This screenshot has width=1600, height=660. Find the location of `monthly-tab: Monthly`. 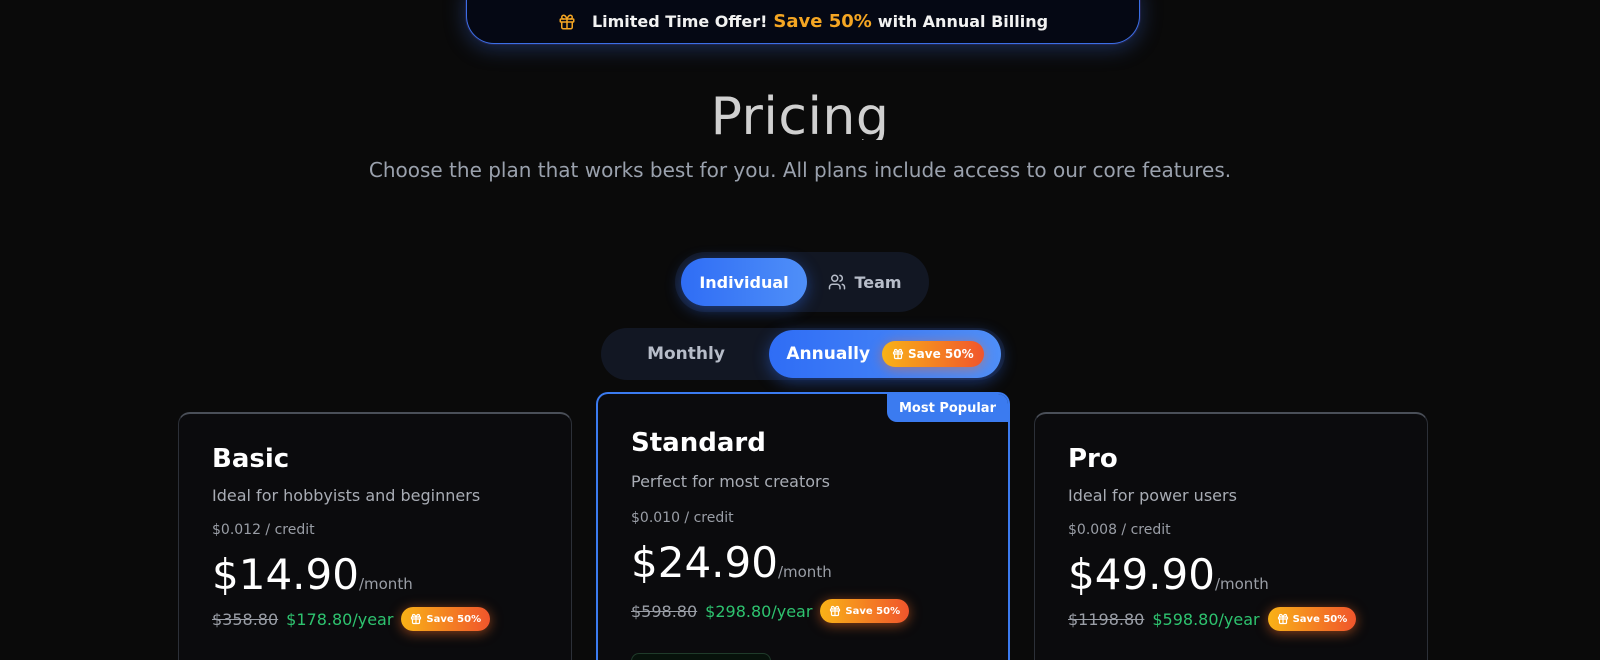

monthly-tab: Monthly is located at coordinates (686, 354).